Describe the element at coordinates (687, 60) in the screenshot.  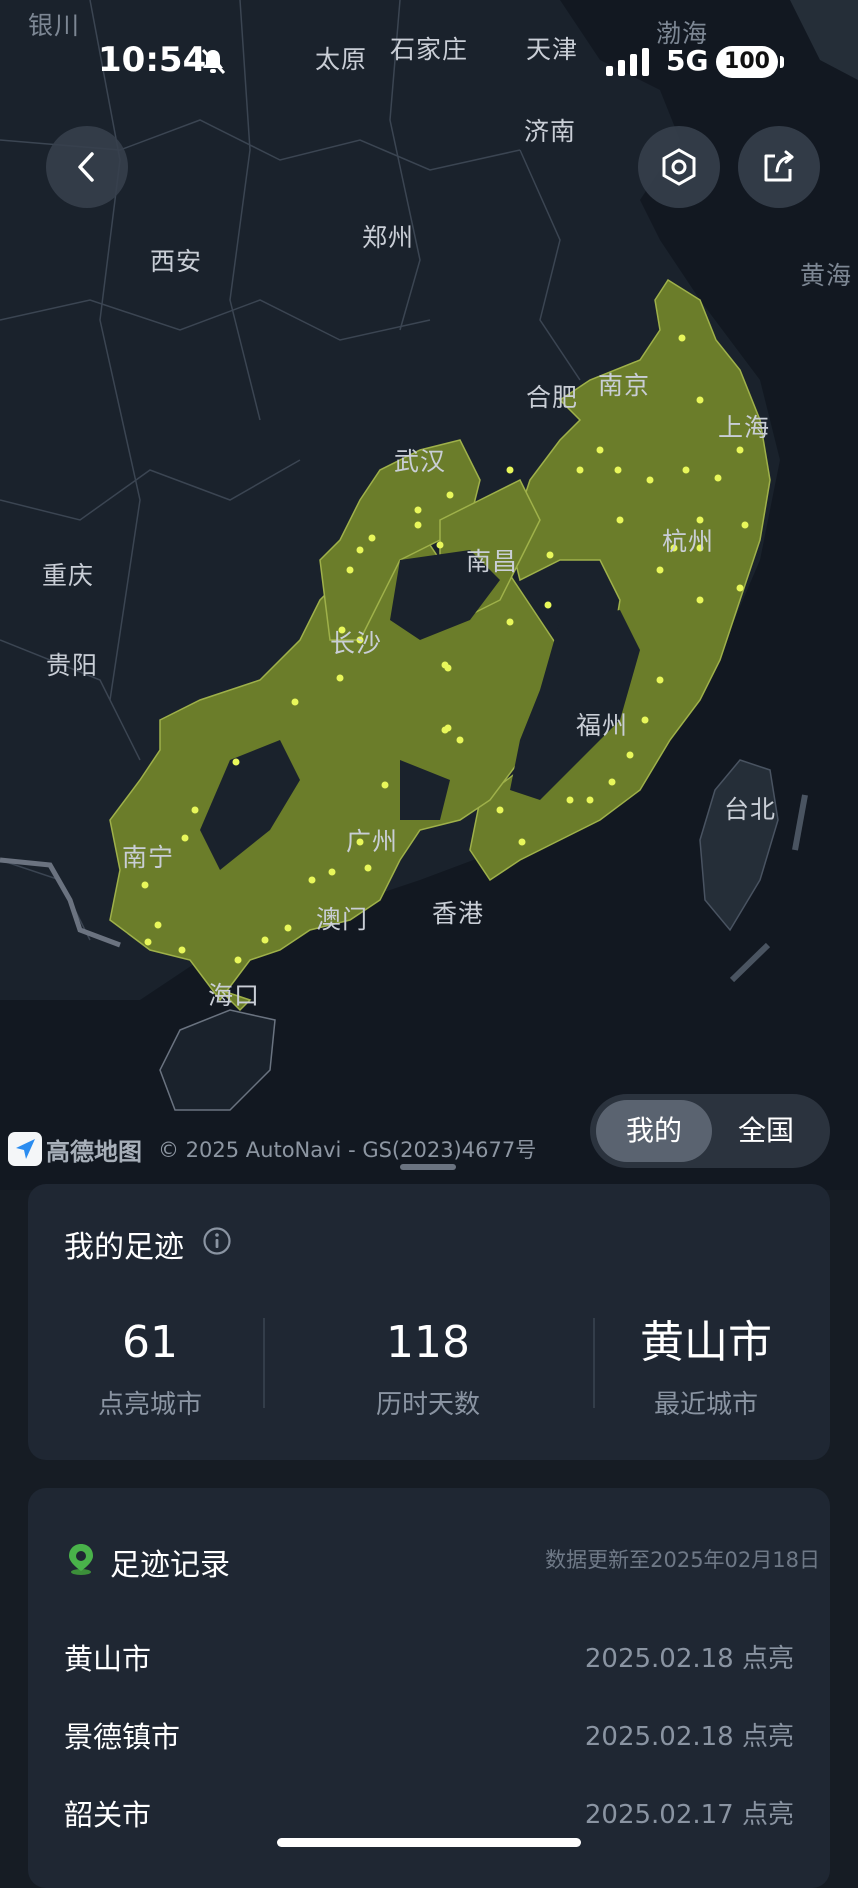
I see `network-type: 5G` at that location.